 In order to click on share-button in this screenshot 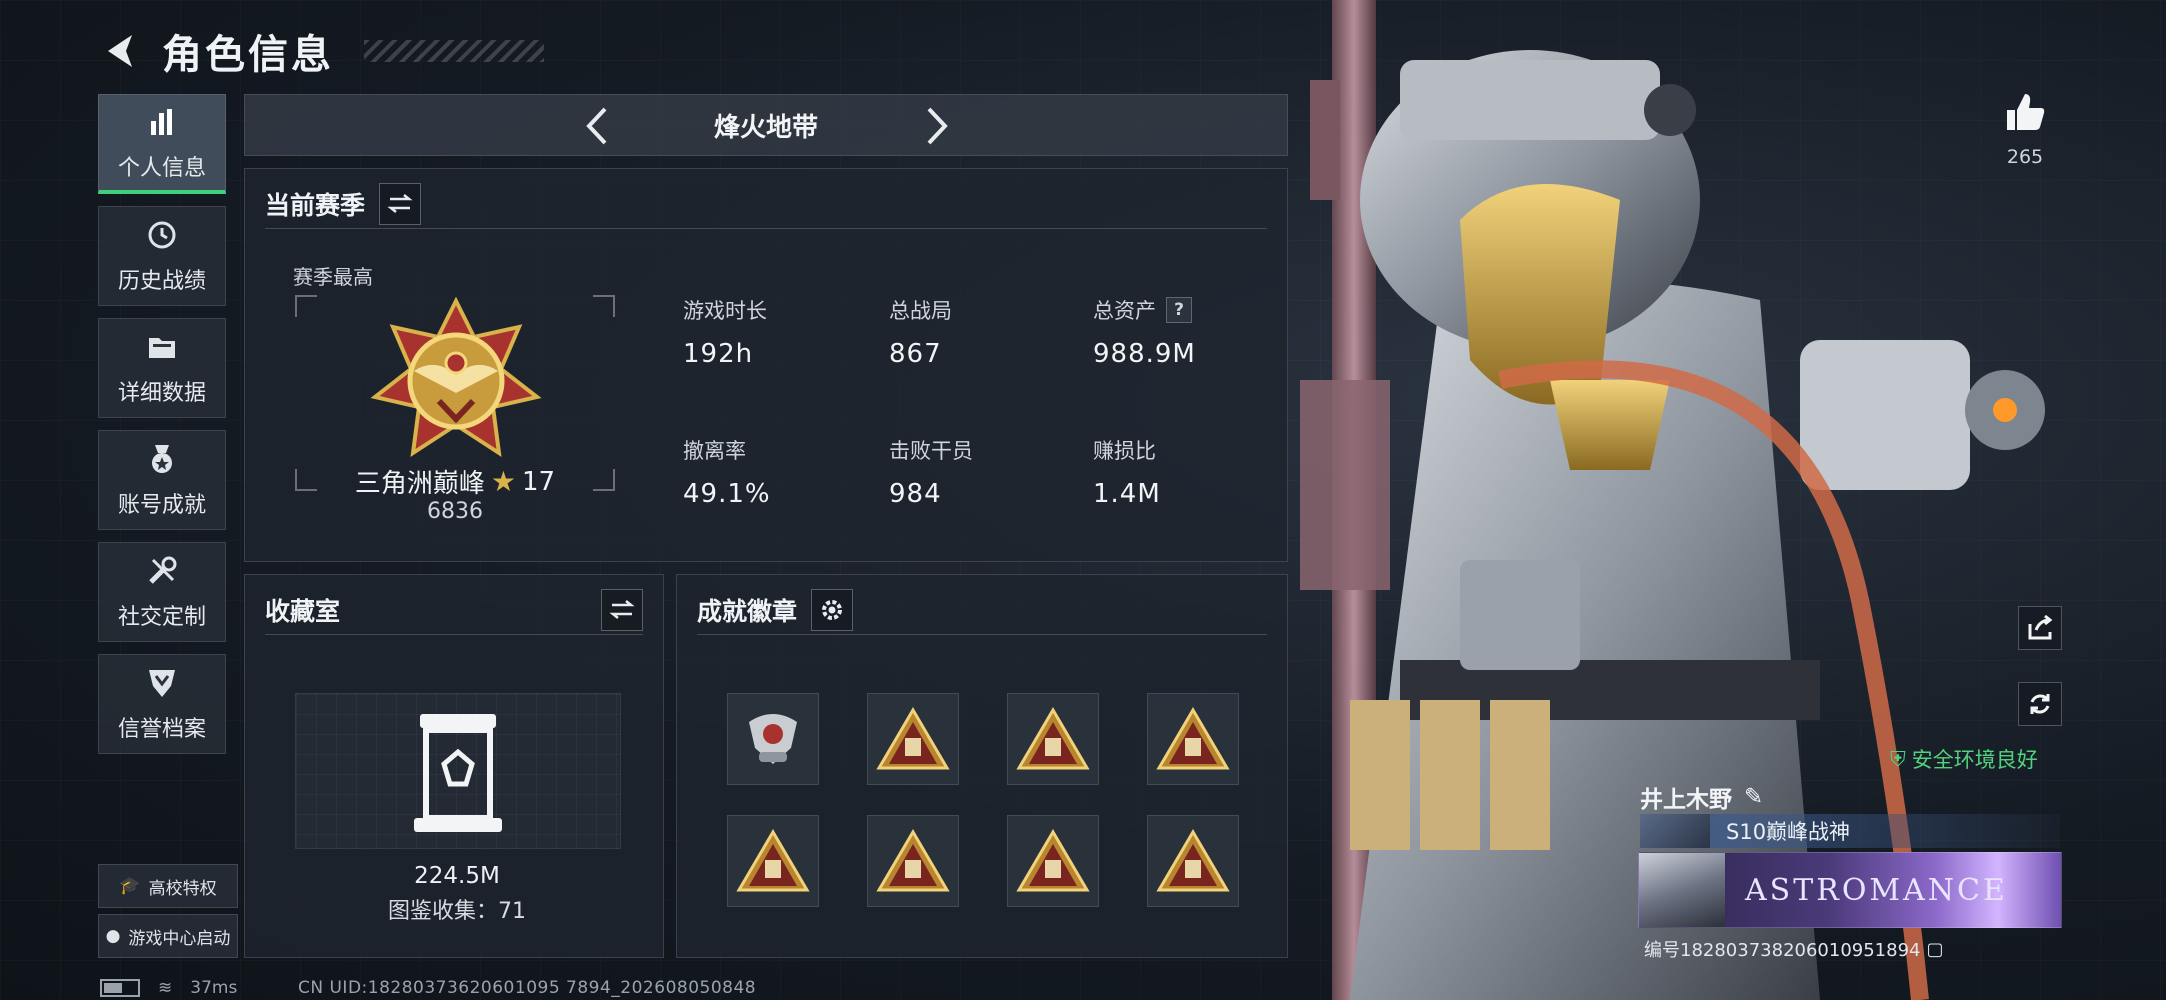, I will do `click(2040, 628)`.